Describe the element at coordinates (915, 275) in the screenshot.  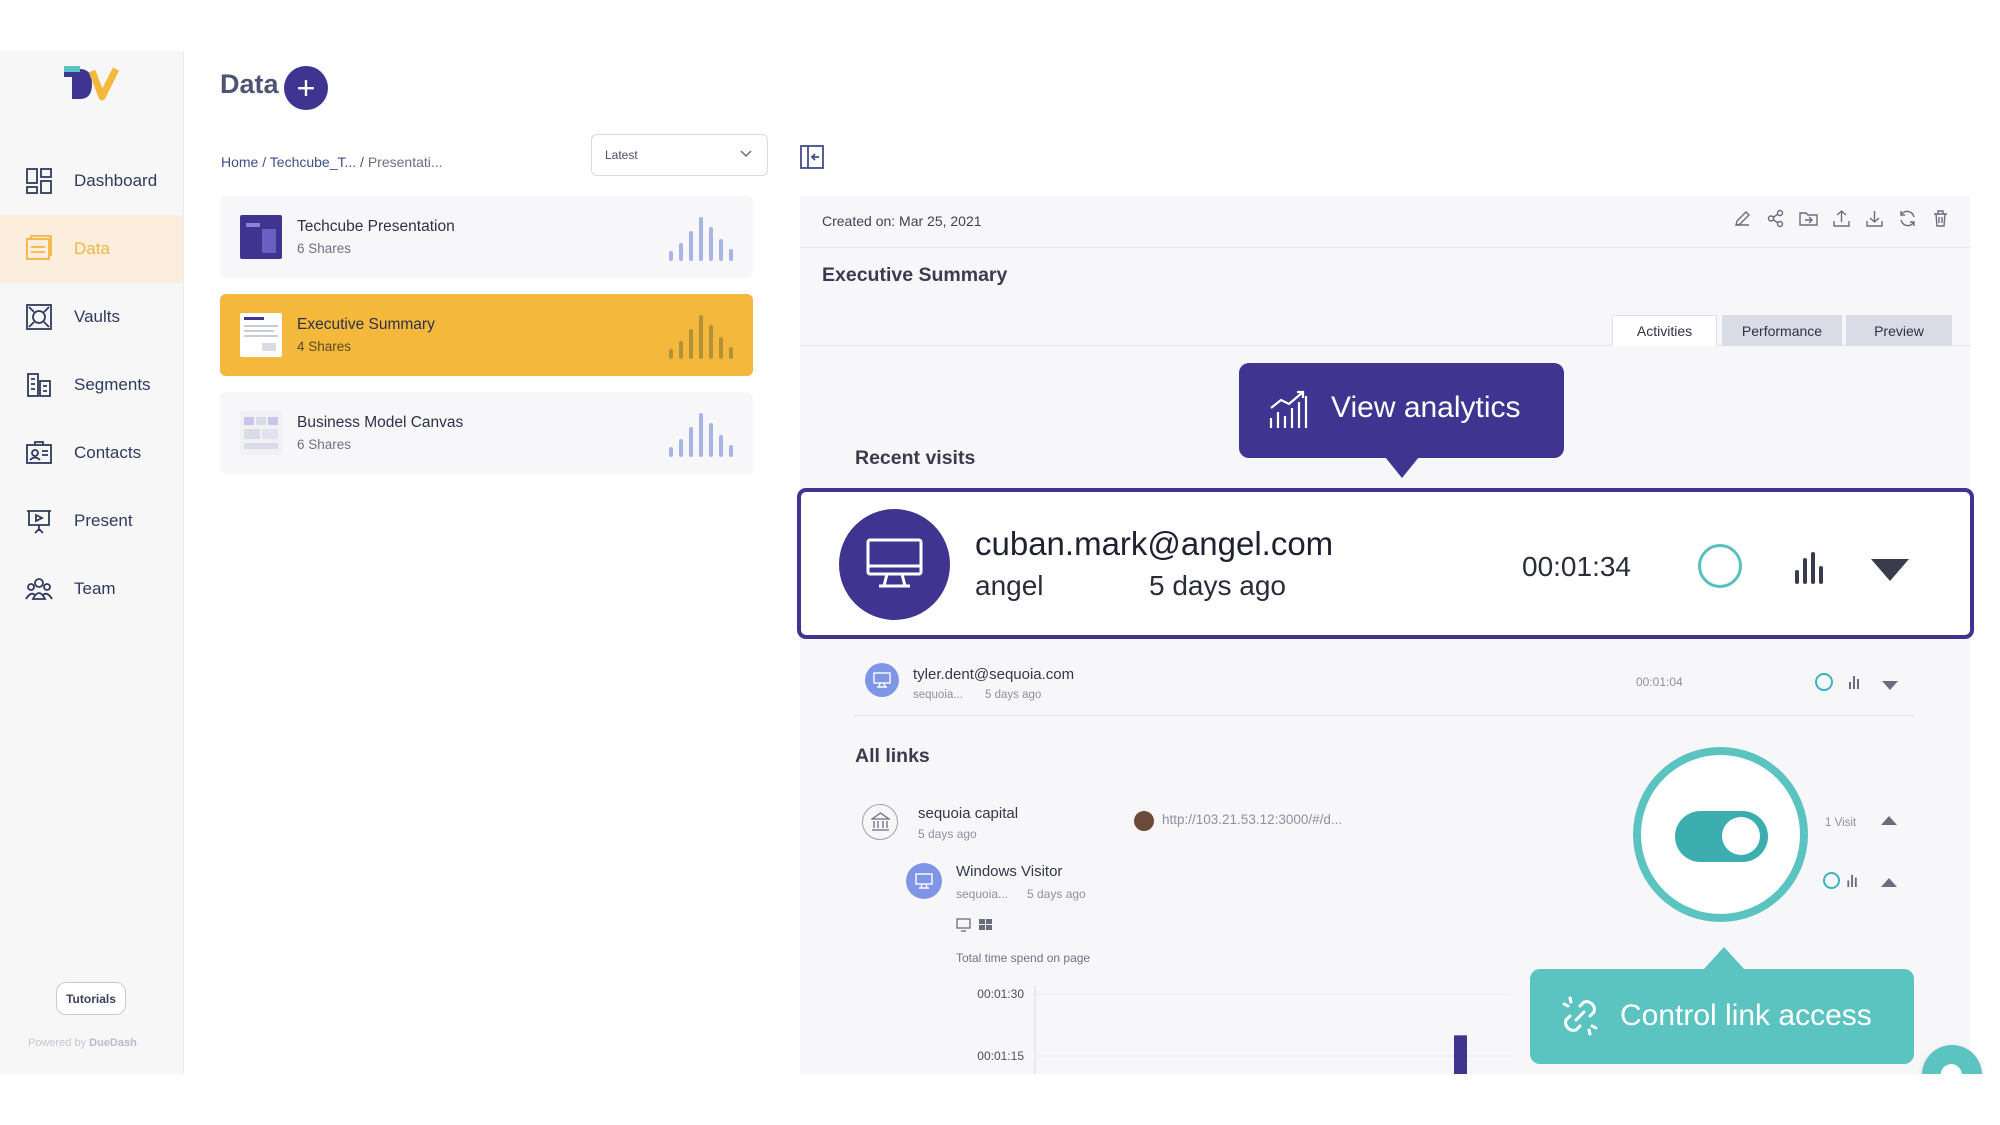
I see `document-title: Executive Summary` at that location.